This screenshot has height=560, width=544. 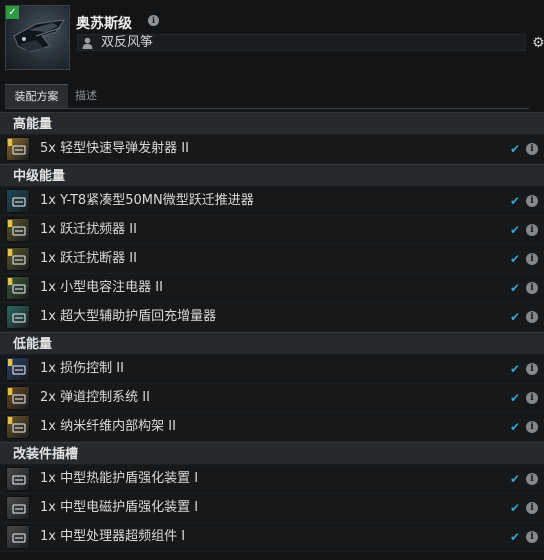 I want to click on section-high-slots: 高能量, so click(x=272, y=123).